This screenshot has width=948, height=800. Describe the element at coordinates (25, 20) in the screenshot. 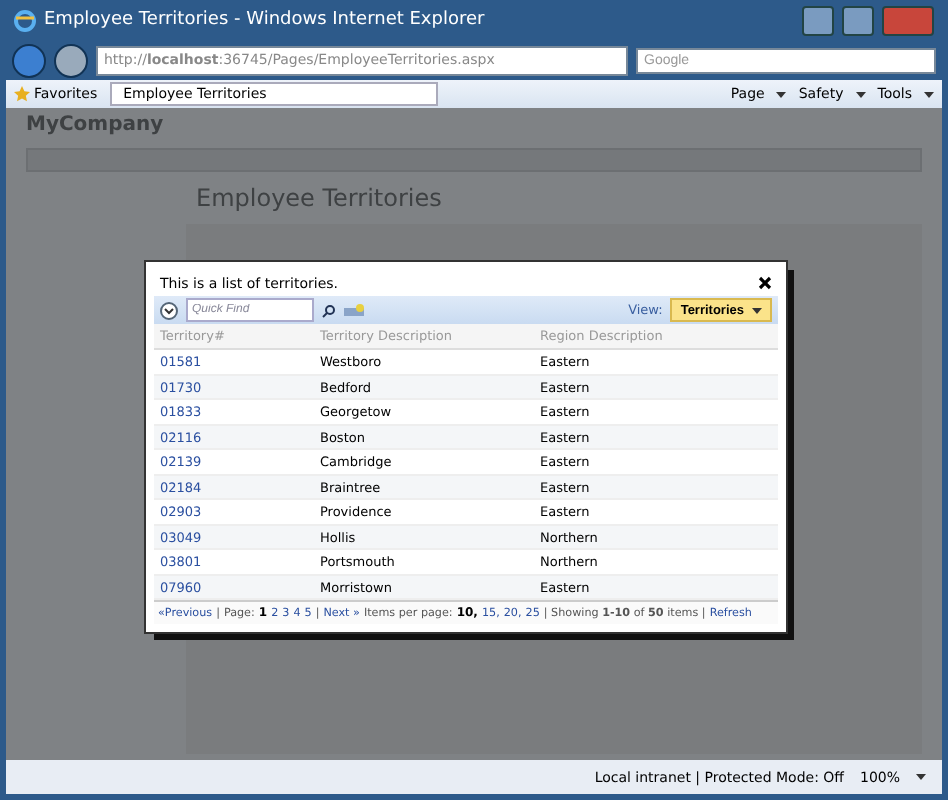

I see `browser-logo-icon` at that location.